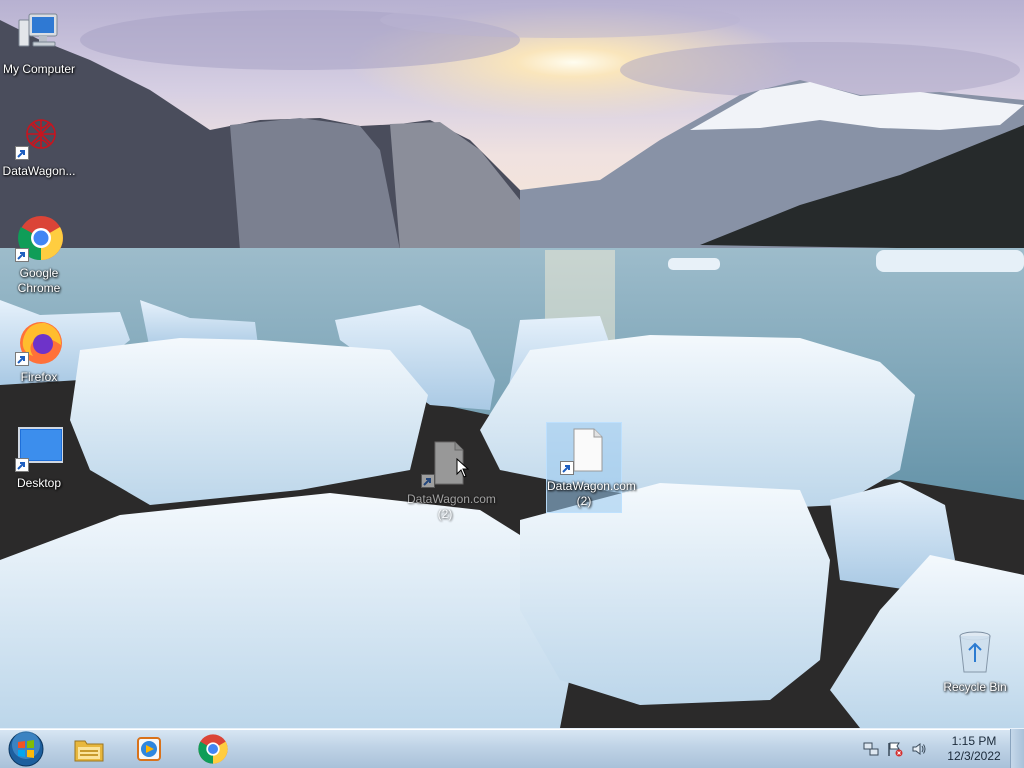  What do you see at coordinates (39, 483) in the screenshot?
I see `desktop-icon-label: Desktop` at bounding box center [39, 483].